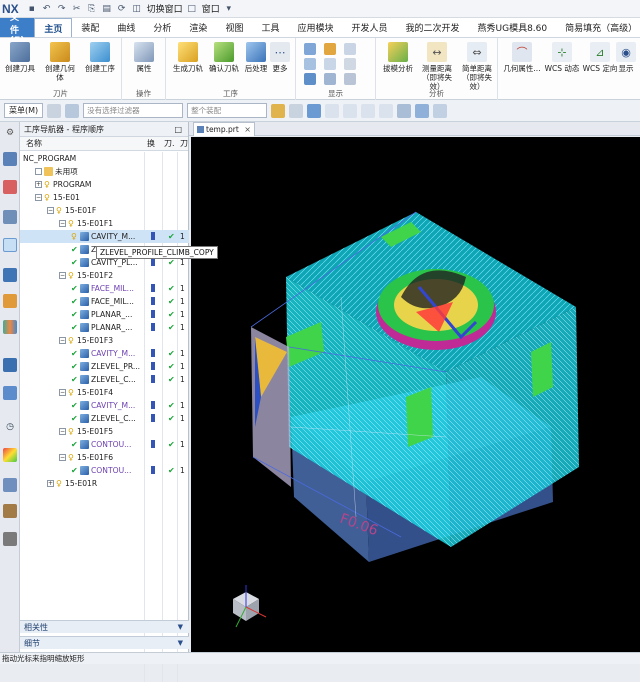 The height and width of the screenshot is (682, 640). Describe the element at coordinates (104, 236) in the screenshot. I see `operation-row: ♀ CAVITY_M... ✔ 1` at that location.